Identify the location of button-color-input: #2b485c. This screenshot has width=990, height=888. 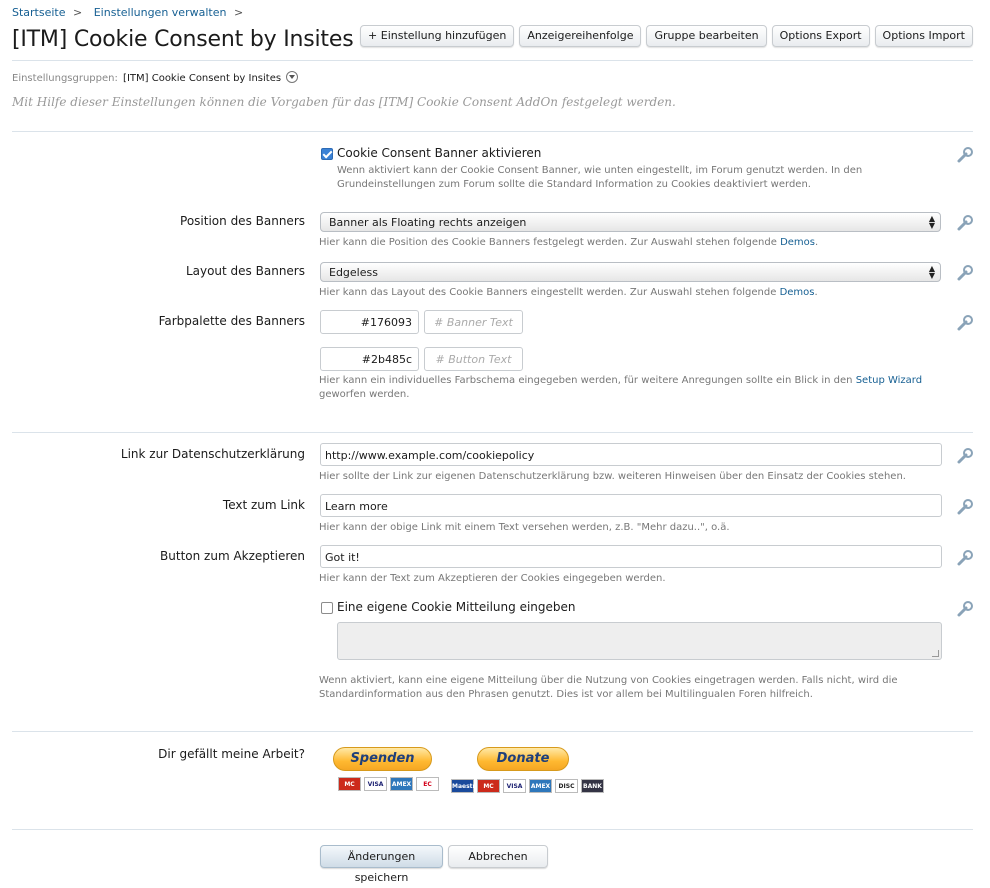
(369, 359).